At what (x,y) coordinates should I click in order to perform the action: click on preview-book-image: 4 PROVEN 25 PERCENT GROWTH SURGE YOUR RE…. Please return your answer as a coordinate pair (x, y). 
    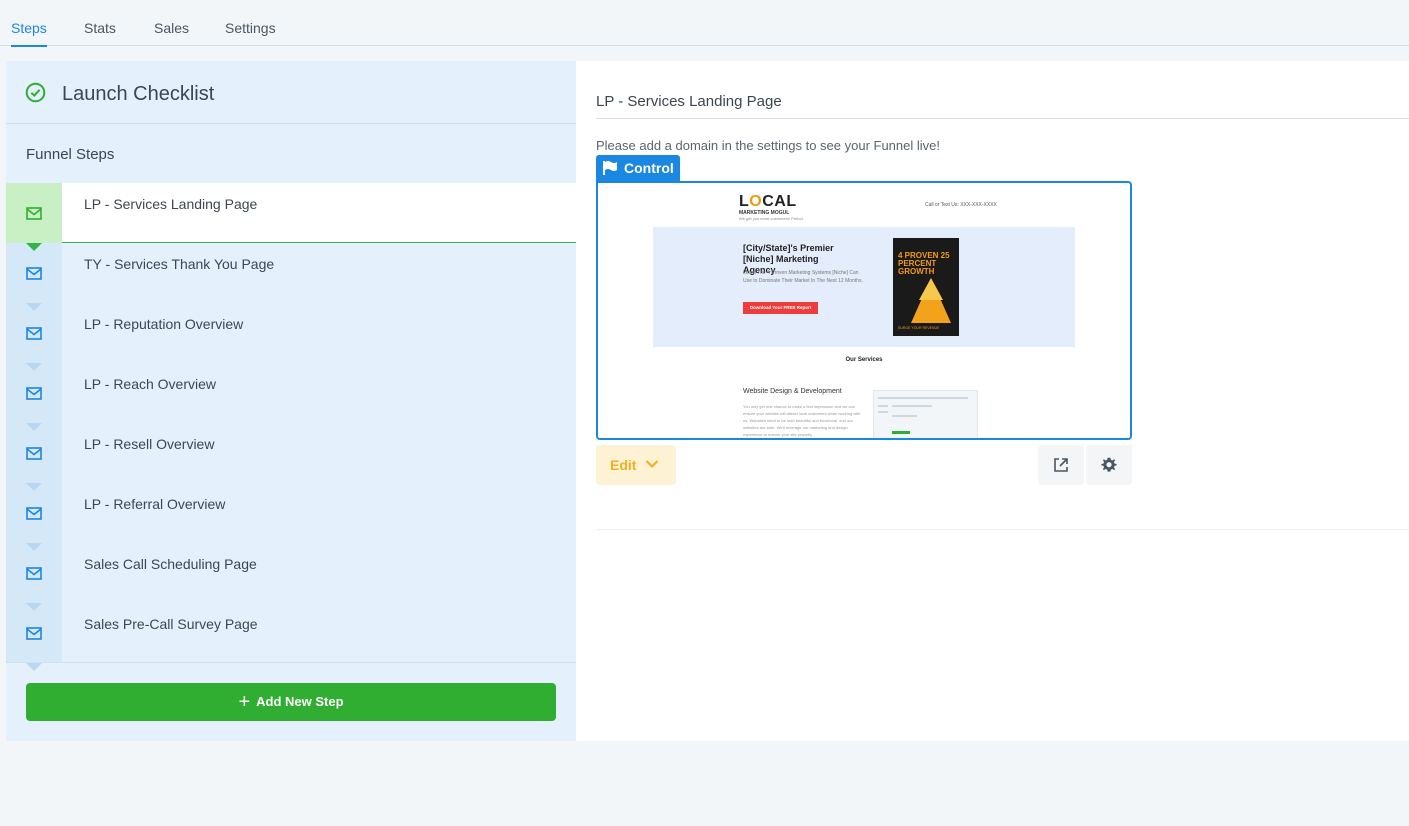
    Looking at the image, I should click on (926, 287).